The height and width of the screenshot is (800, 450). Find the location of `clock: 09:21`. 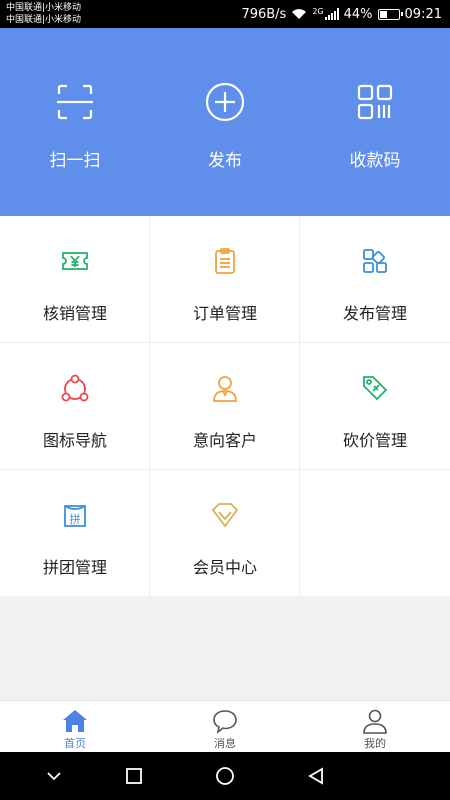

clock: 09:21 is located at coordinates (423, 14).